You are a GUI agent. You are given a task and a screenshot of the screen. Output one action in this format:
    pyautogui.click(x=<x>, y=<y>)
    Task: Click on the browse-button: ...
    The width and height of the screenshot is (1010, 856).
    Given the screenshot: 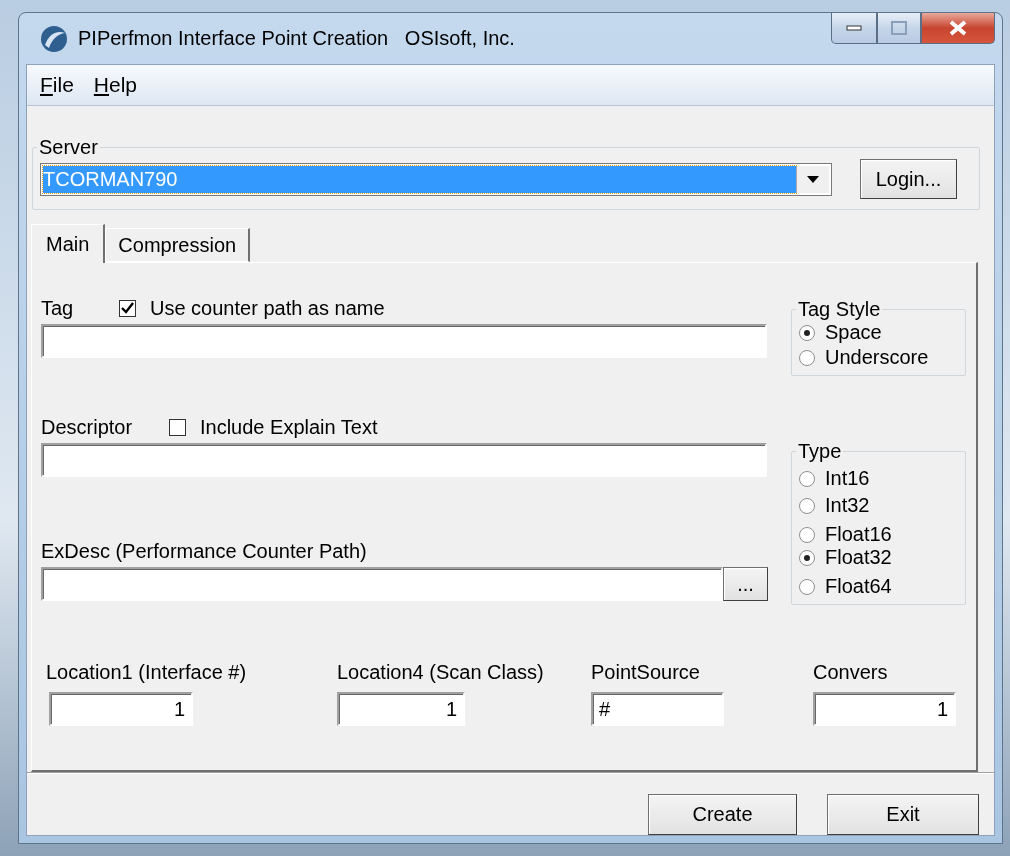 What is the action you would take?
    pyautogui.click(x=745, y=584)
    